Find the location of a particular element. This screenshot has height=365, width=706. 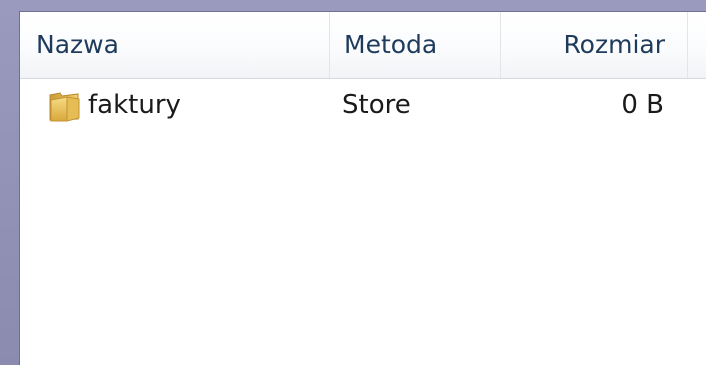

column-header-method: Metoda is located at coordinates (415, 45).